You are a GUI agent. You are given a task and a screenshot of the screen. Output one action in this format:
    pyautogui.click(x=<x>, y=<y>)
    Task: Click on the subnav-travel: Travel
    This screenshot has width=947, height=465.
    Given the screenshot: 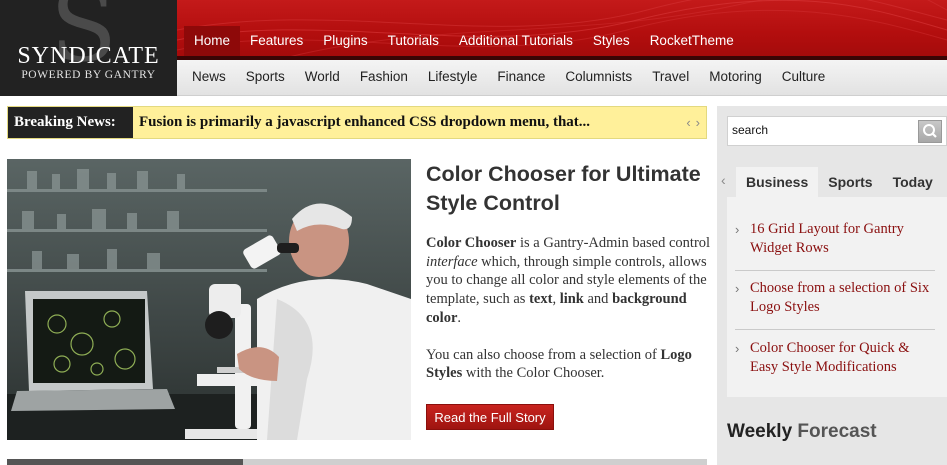 What is the action you would take?
    pyautogui.click(x=670, y=77)
    